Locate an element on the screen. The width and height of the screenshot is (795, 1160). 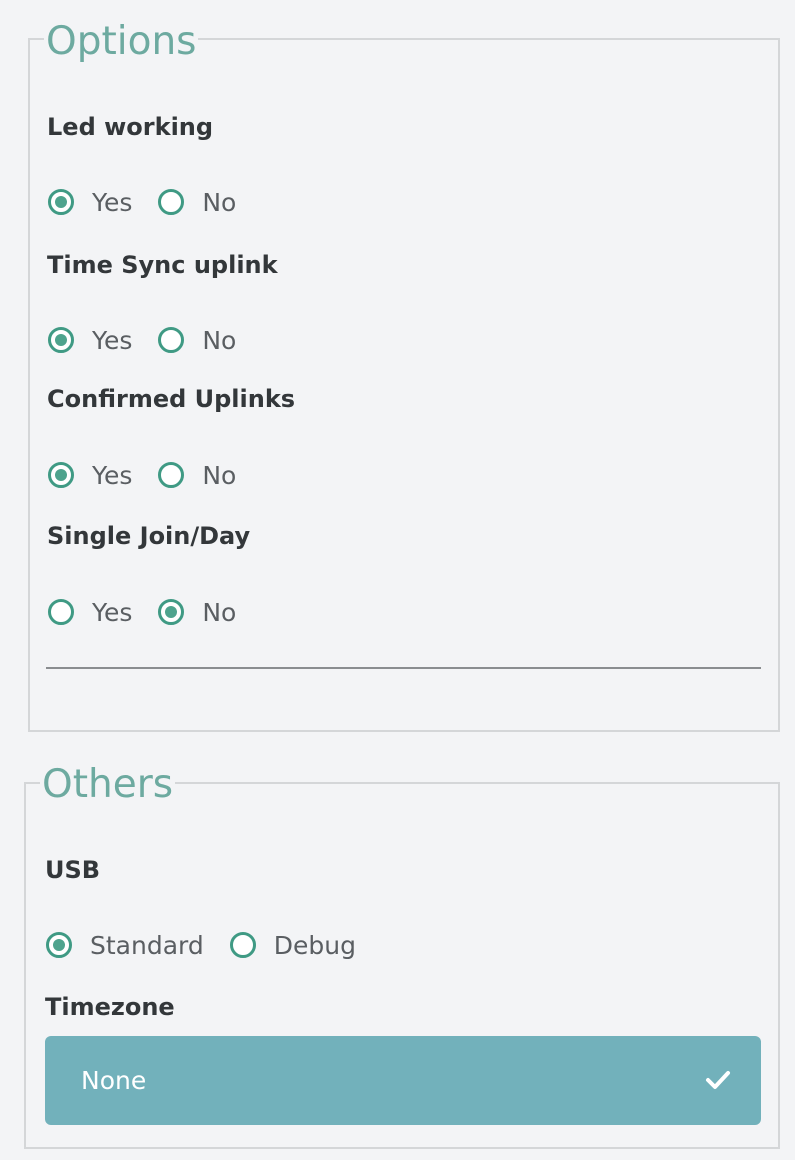
time-sync-uplink-radio-group: Yes No is located at coordinates (155, 340).